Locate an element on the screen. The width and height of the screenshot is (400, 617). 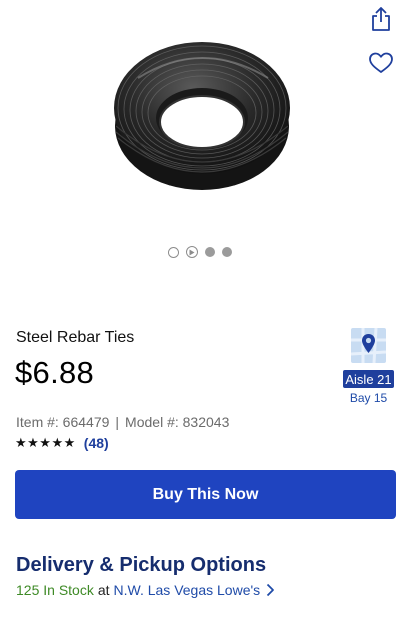
product-title: Steel Rebar Ties is located at coordinates (75, 337).